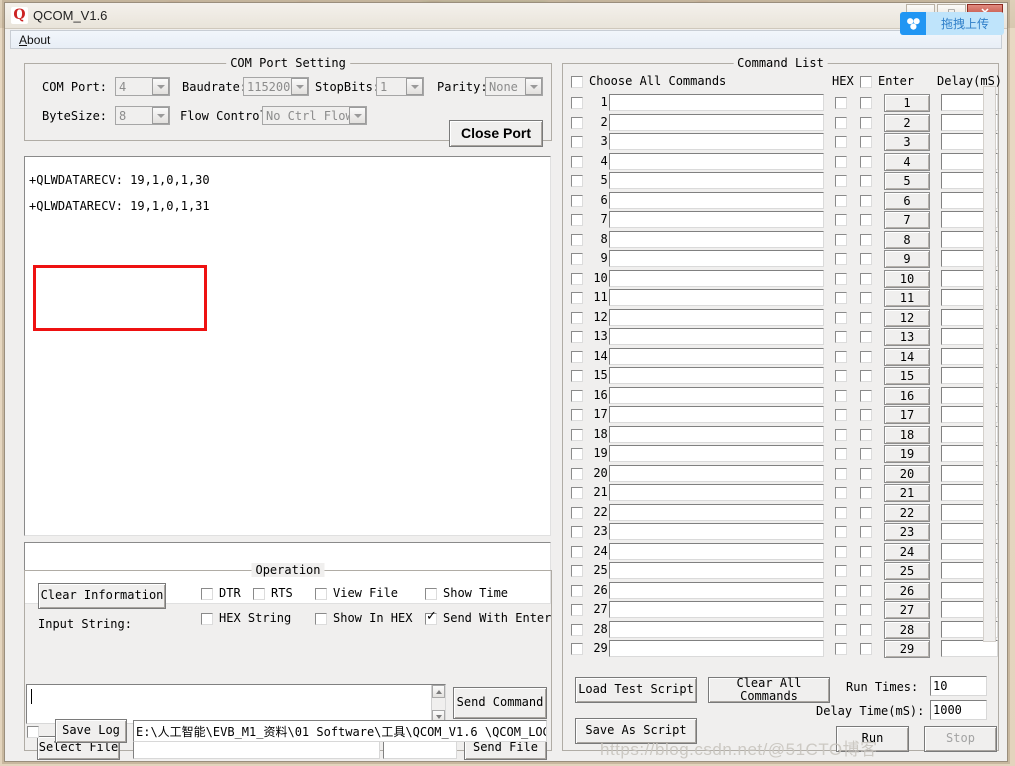 This screenshot has width=1015, height=766. What do you see at coordinates (33, 732) in the screenshot?
I see `save-log-checkbox` at bounding box center [33, 732].